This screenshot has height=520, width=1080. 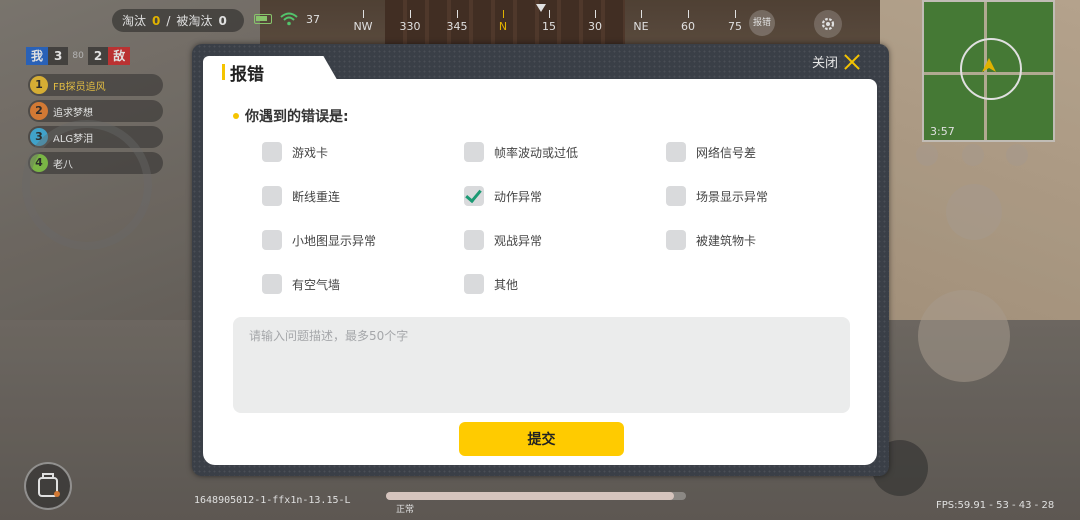 I want to click on option-animation: 动作异常, so click(x=503, y=196).